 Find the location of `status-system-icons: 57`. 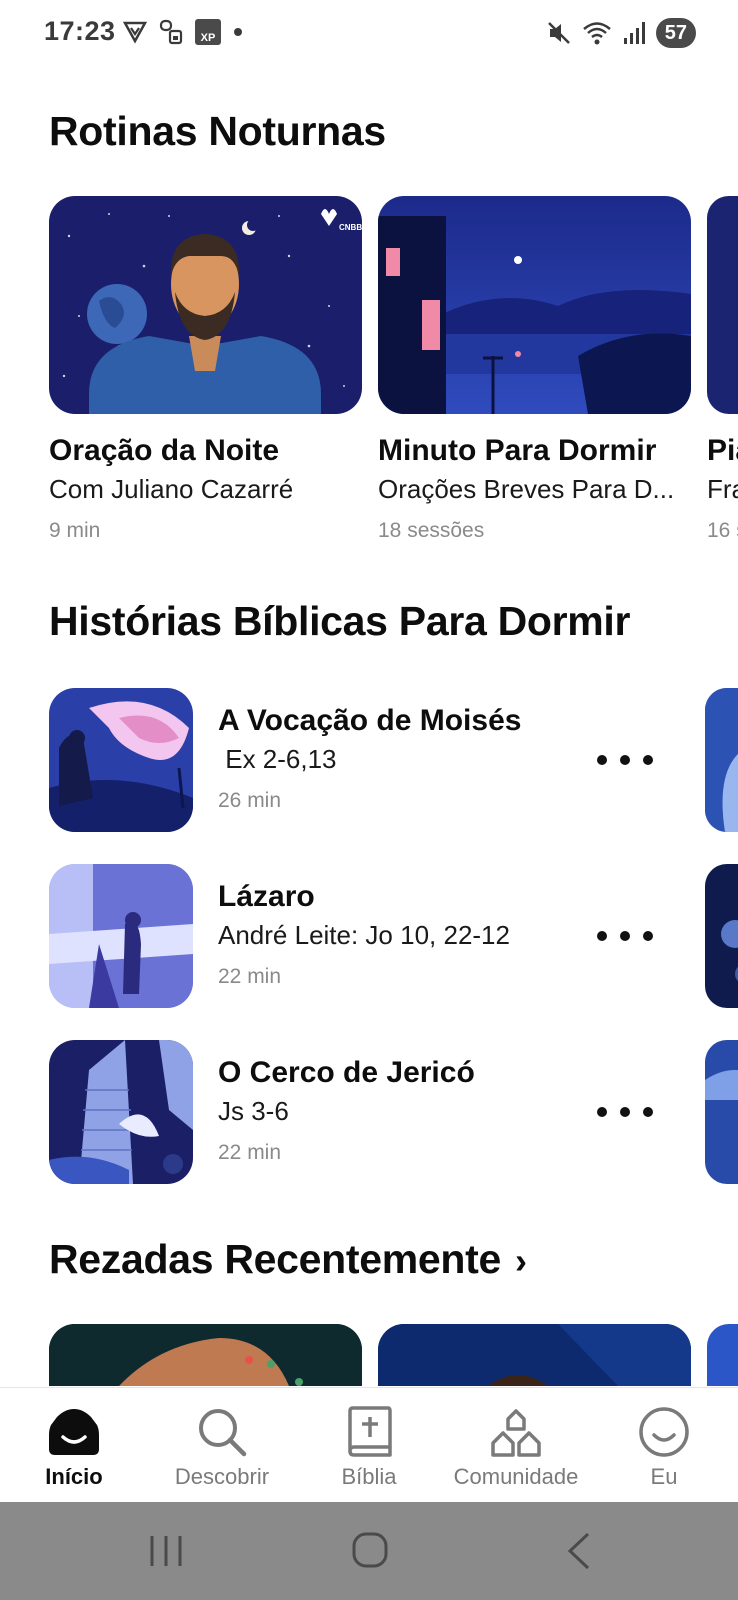

status-system-icons: 57 is located at coordinates (621, 33).